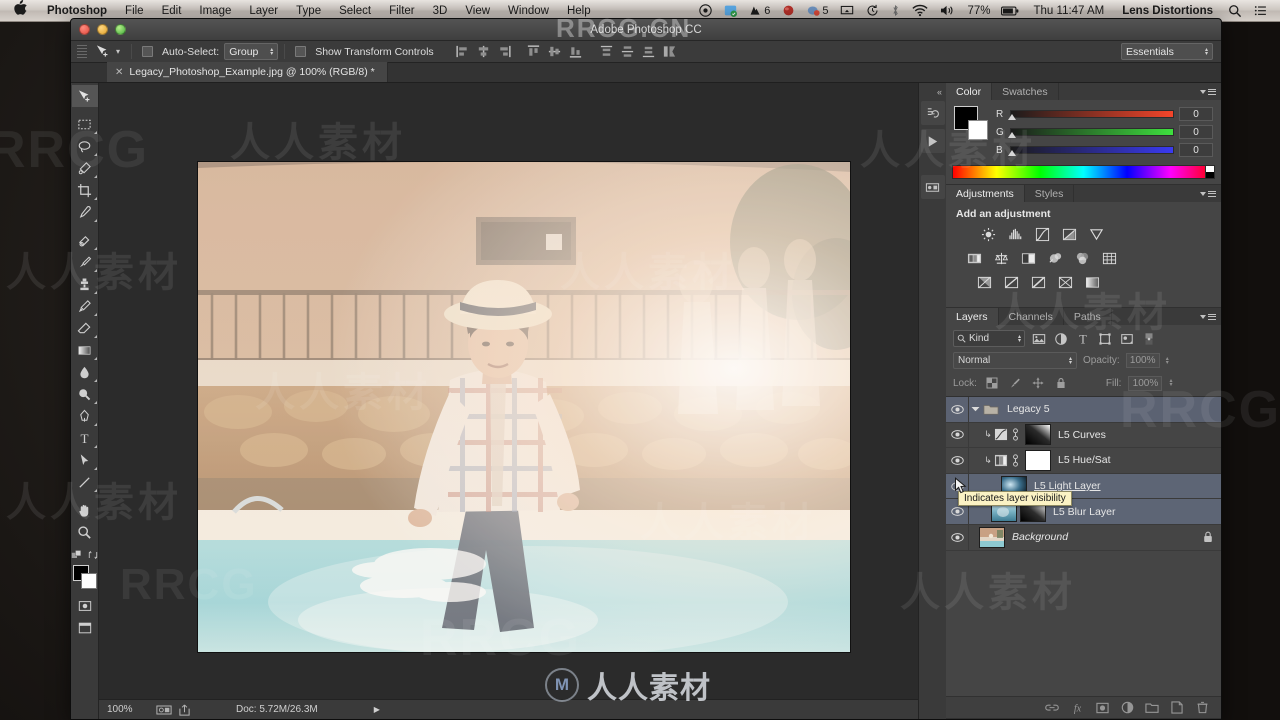 The width and height of the screenshot is (1280, 720). I want to click on opacity-stepper-icon: ▴ ▾, so click(1167, 361).